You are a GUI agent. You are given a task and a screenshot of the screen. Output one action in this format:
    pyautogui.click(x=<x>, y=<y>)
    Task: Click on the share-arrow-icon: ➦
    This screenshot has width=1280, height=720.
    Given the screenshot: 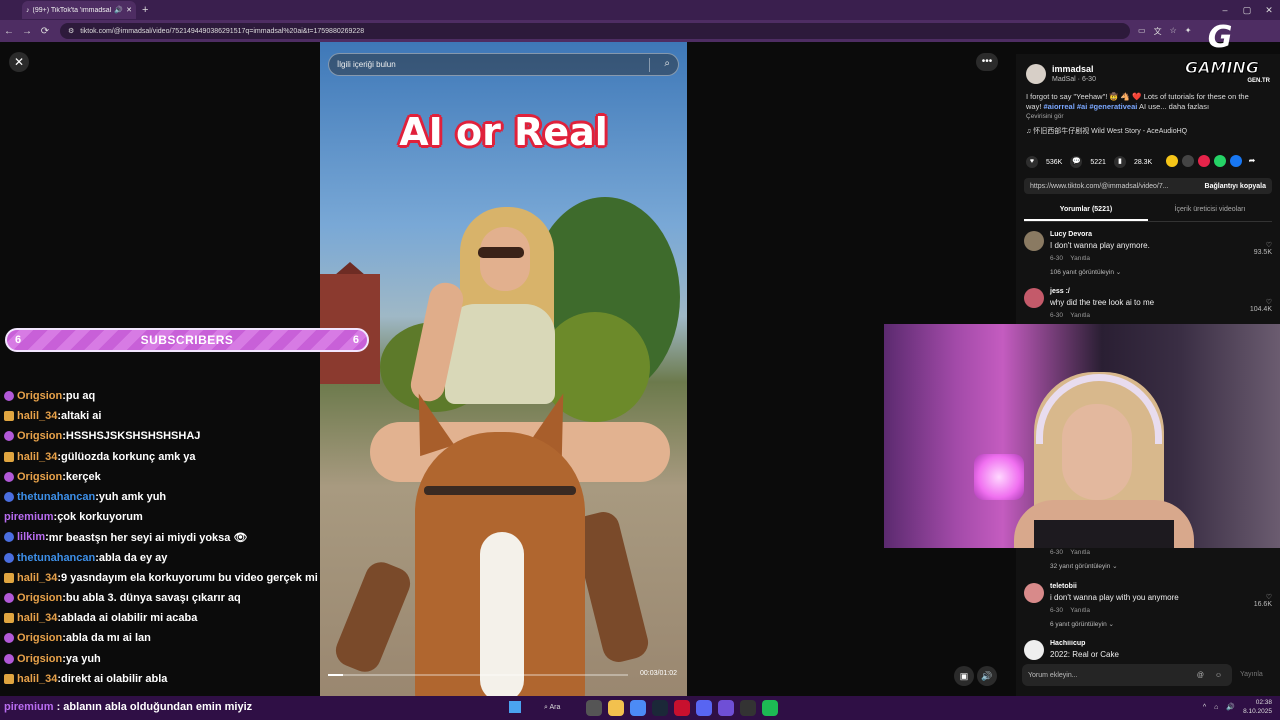 What is the action you would take?
    pyautogui.click(x=1252, y=161)
    